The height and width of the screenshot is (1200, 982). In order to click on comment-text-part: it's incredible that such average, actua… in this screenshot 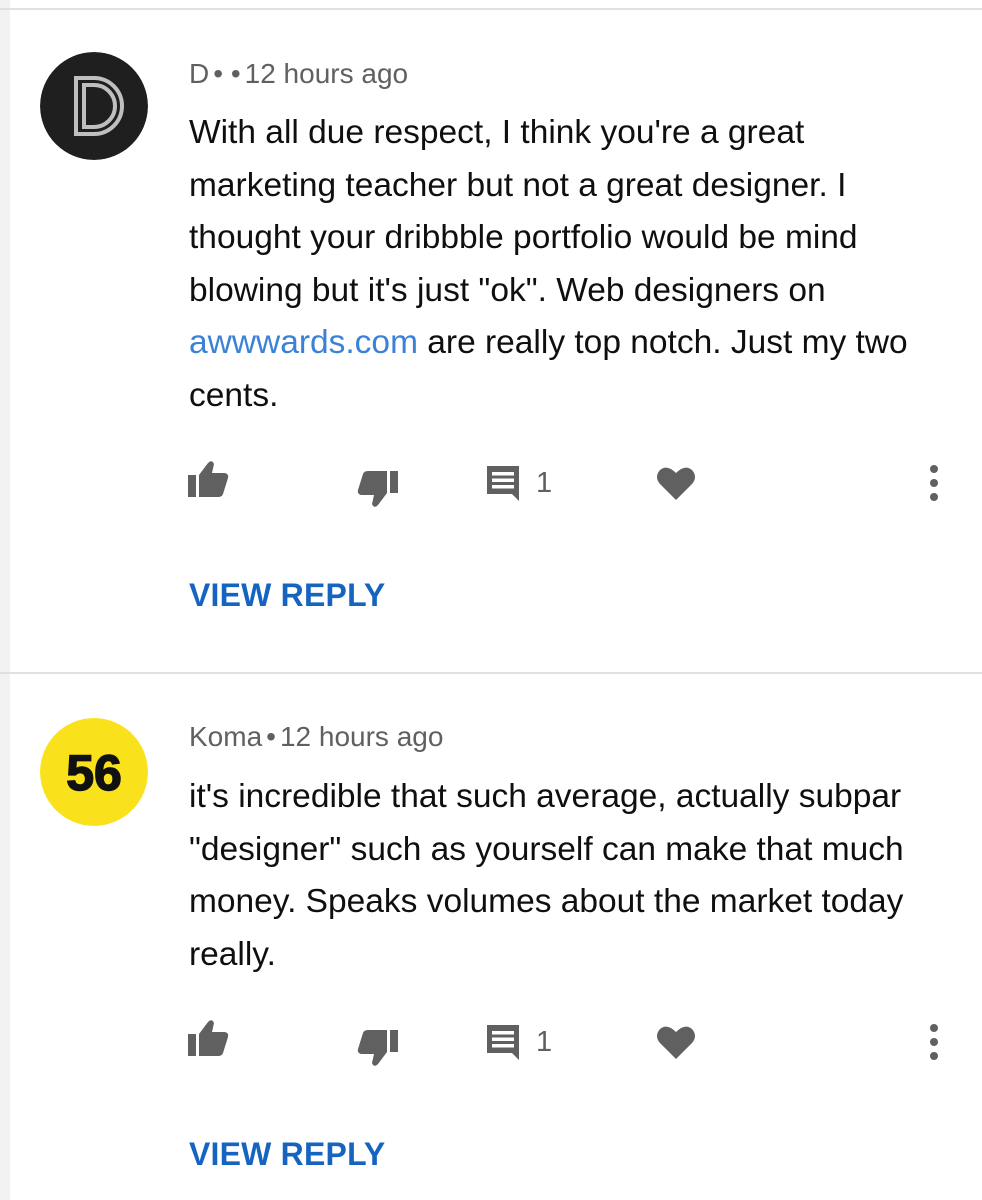, I will do `click(546, 875)`.